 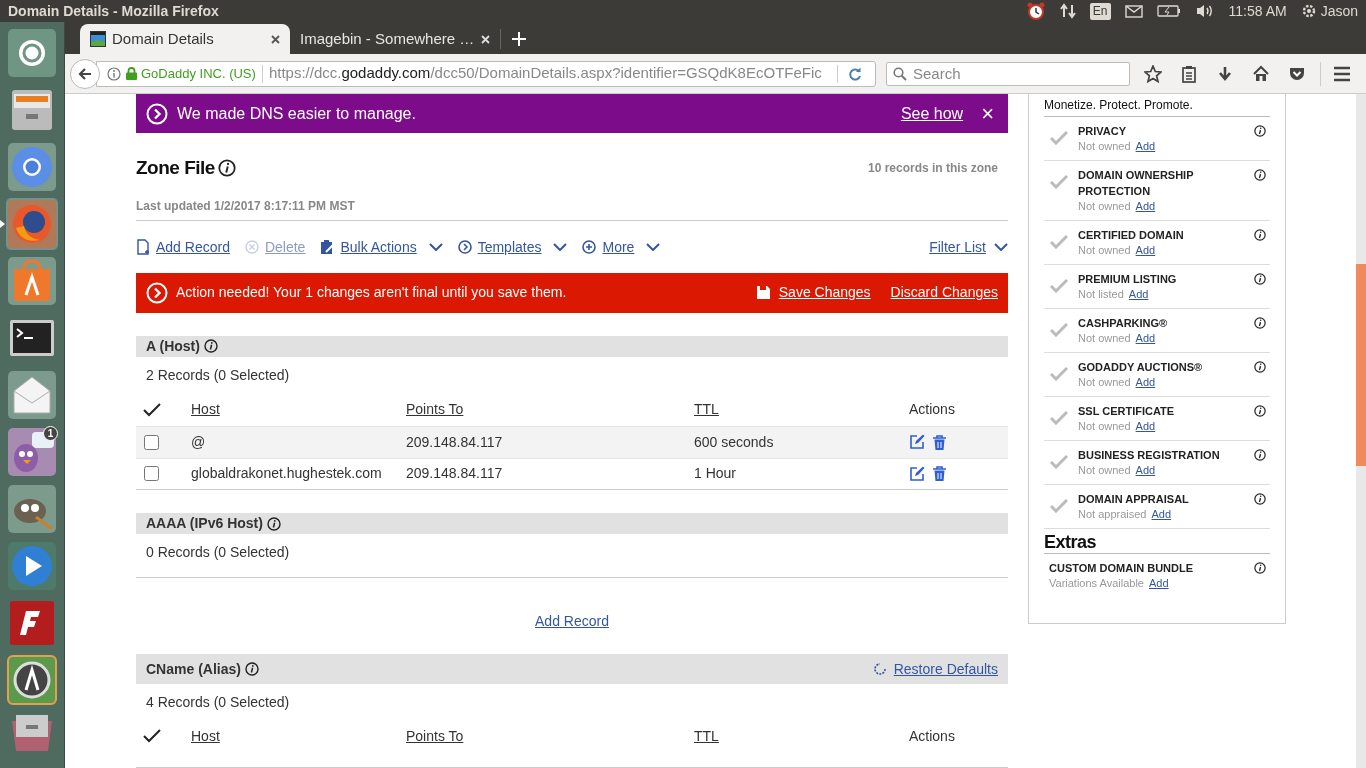 What do you see at coordinates (879, 669) in the screenshot?
I see `refresh-icon` at bounding box center [879, 669].